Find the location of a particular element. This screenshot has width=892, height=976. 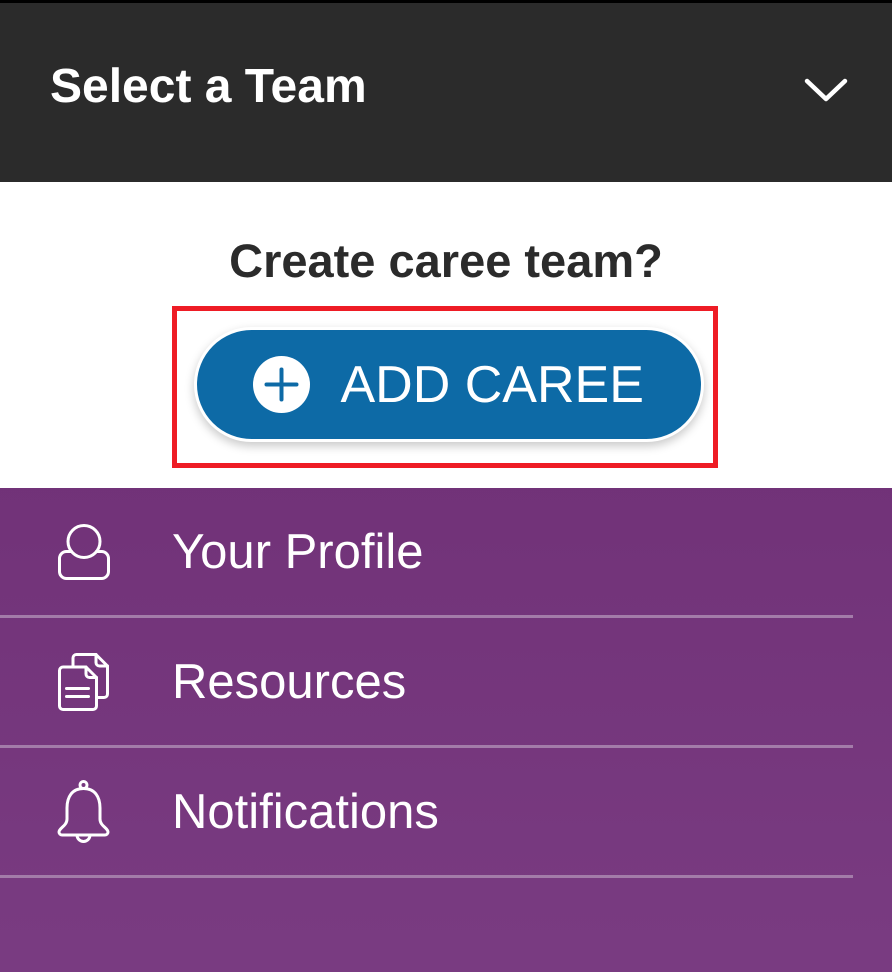

menu-item: Resources is located at coordinates (426, 683).